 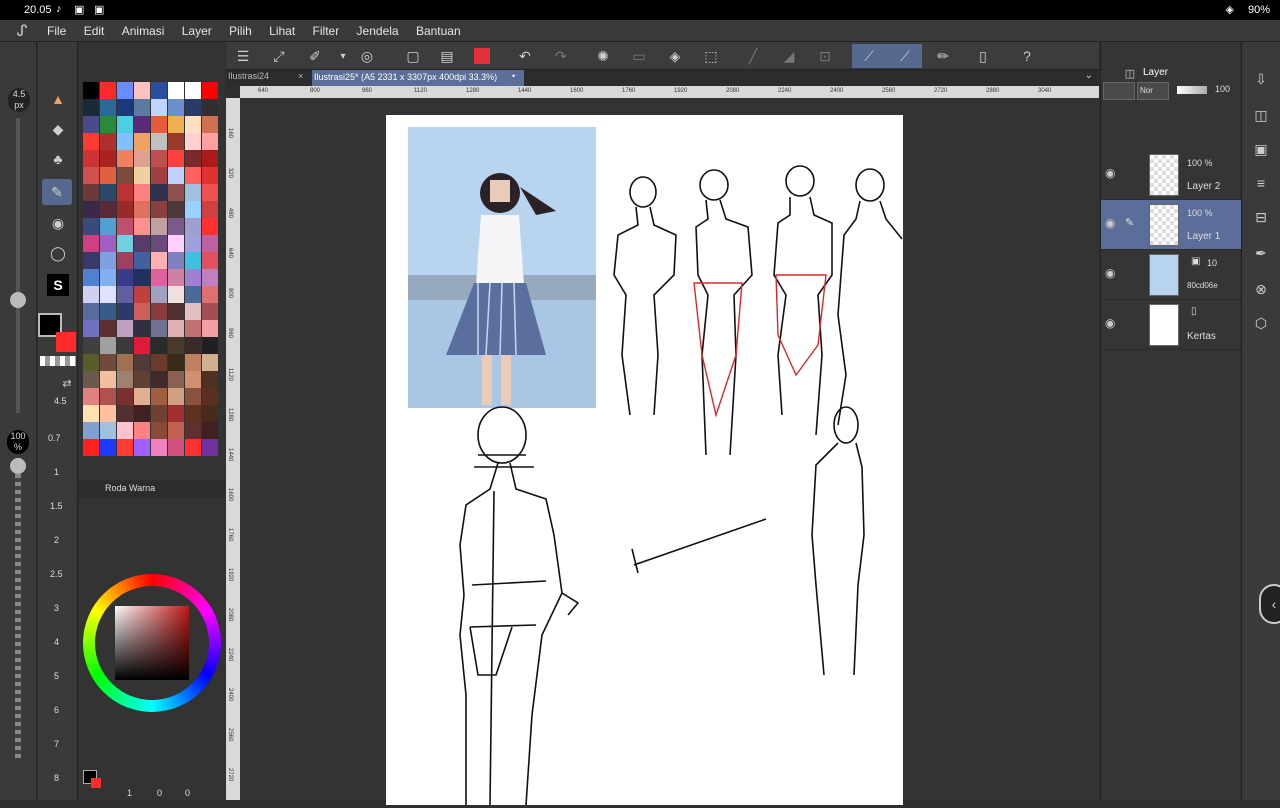 What do you see at coordinates (152, 643) in the screenshot?
I see `color-picker-square` at bounding box center [152, 643].